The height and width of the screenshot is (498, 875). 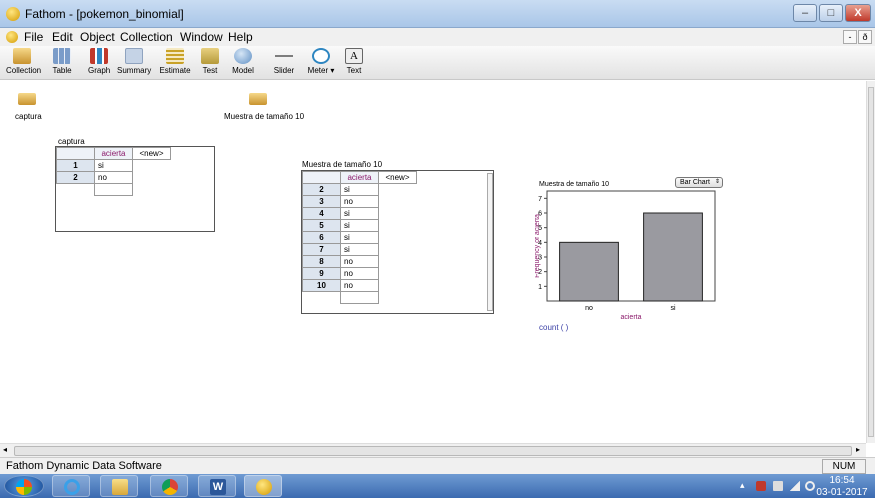 I want to click on slider-icon, so click(x=284, y=56).